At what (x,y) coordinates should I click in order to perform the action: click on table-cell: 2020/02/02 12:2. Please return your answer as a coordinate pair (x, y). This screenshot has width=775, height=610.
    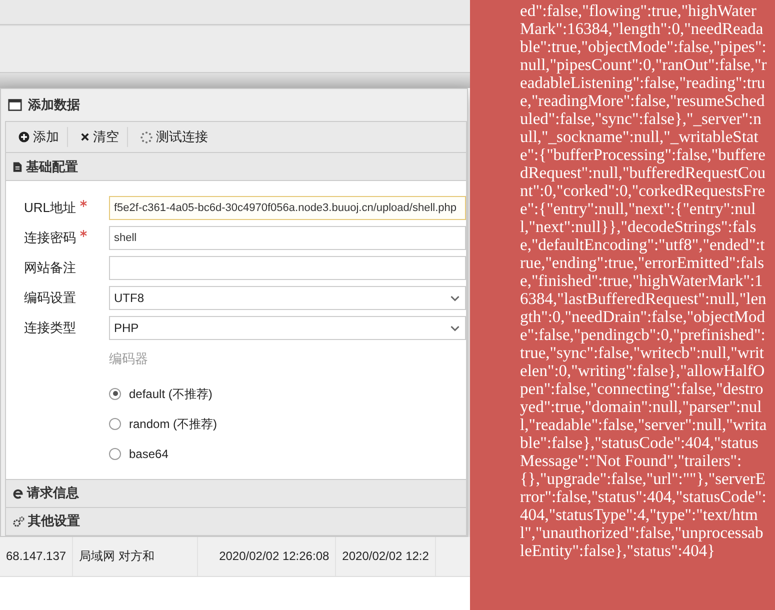
    Looking at the image, I should click on (386, 556).